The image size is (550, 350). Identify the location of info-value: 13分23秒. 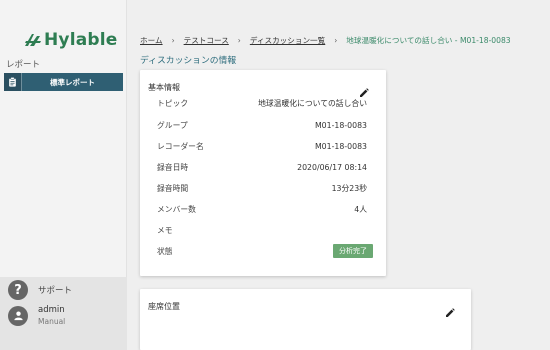
(349, 188).